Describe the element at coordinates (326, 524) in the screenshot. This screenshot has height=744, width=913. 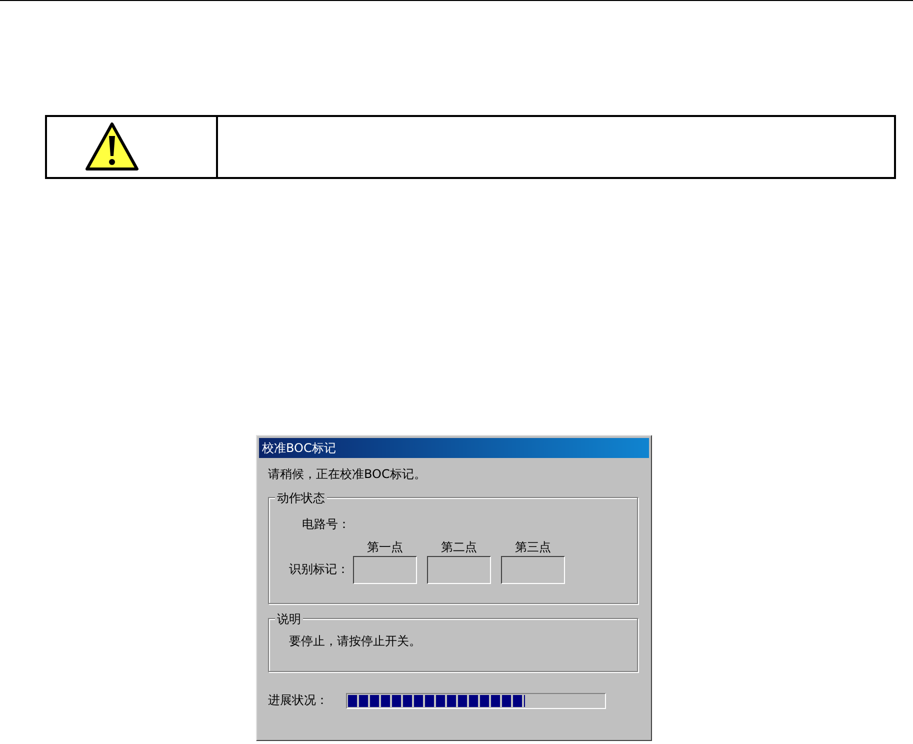
I see `circuit-label: 电路号：` at that location.